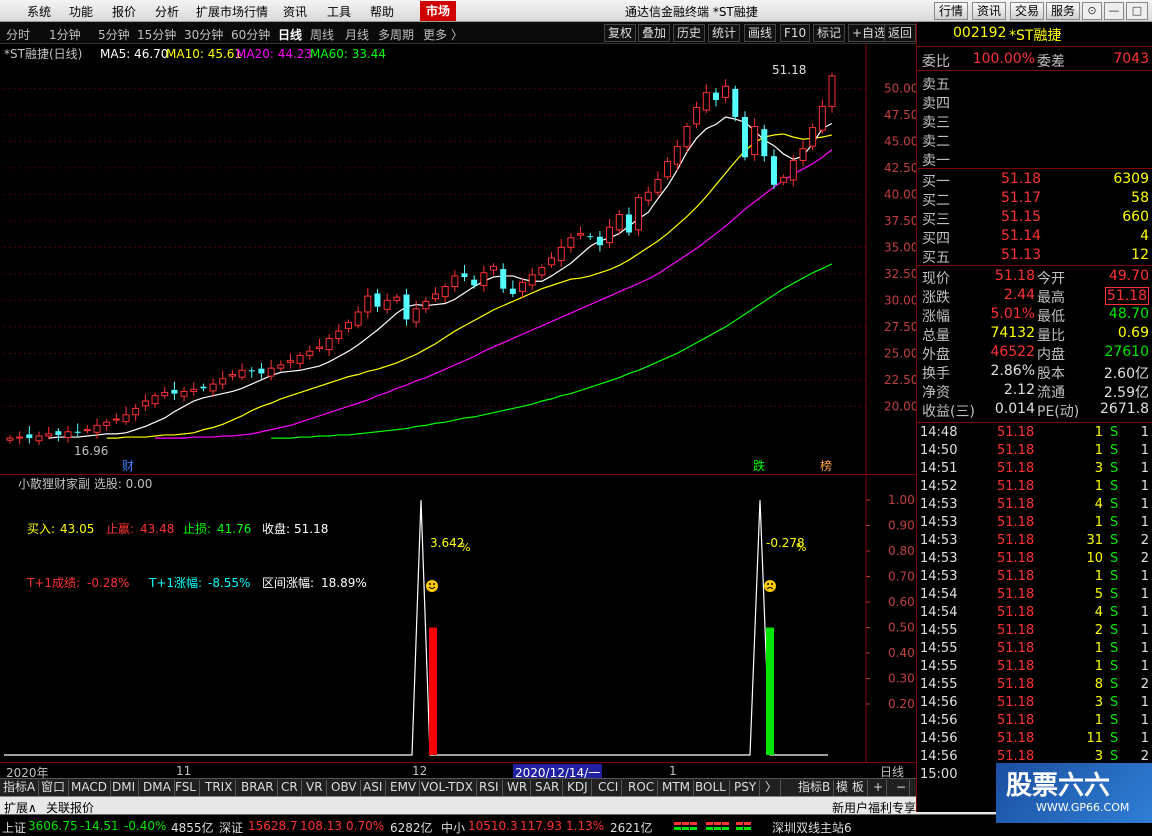 The height and width of the screenshot is (836, 1152). I want to click on sh-label: 上证, so click(14, 827).